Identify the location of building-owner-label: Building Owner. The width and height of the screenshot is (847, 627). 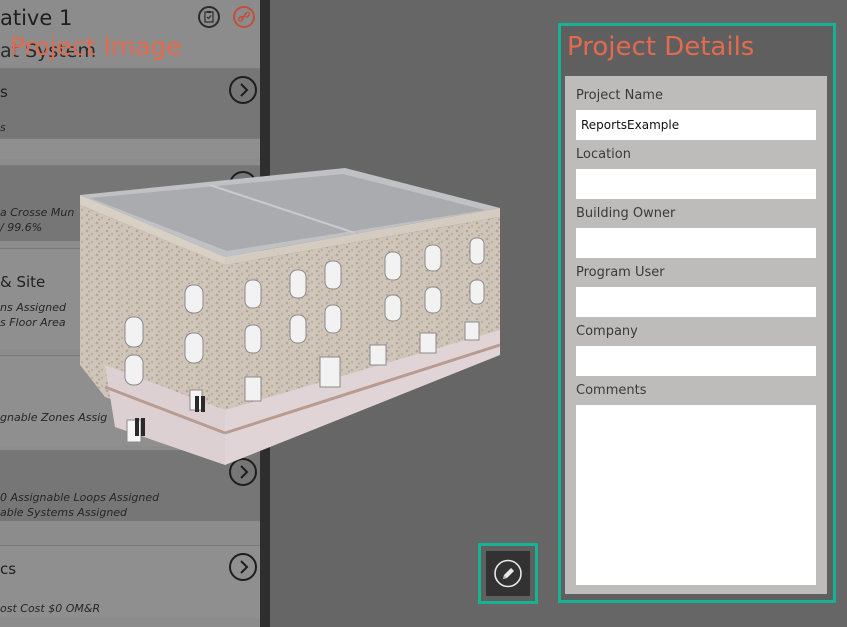
(626, 213).